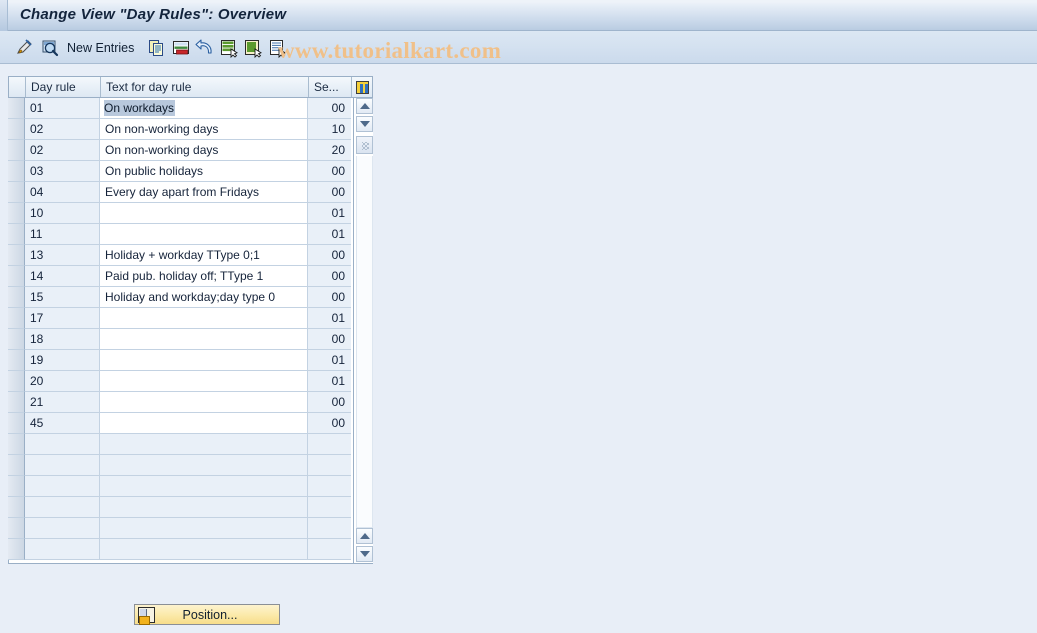 The width and height of the screenshot is (1037, 633). What do you see at coordinates (62, 360) in the screenshot?
I see `cell-day-rule: 19` at bounding box center [62, 360].